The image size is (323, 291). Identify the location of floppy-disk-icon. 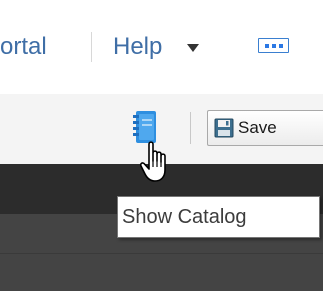
(224, 128).